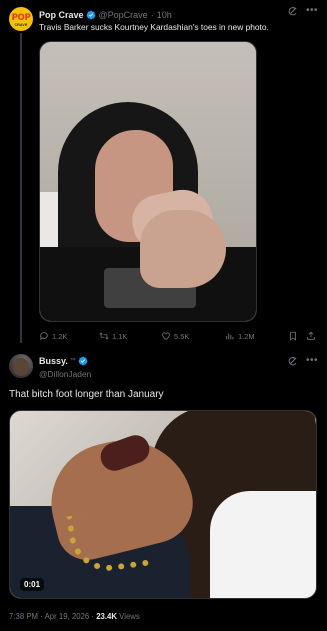 Image resolution: width=327 pixels, height=631 pixels. What do you see at coordinates (61, 15) in the screenshot?
I see `display-name: Pop Crave` at bounding box center [61, 15].